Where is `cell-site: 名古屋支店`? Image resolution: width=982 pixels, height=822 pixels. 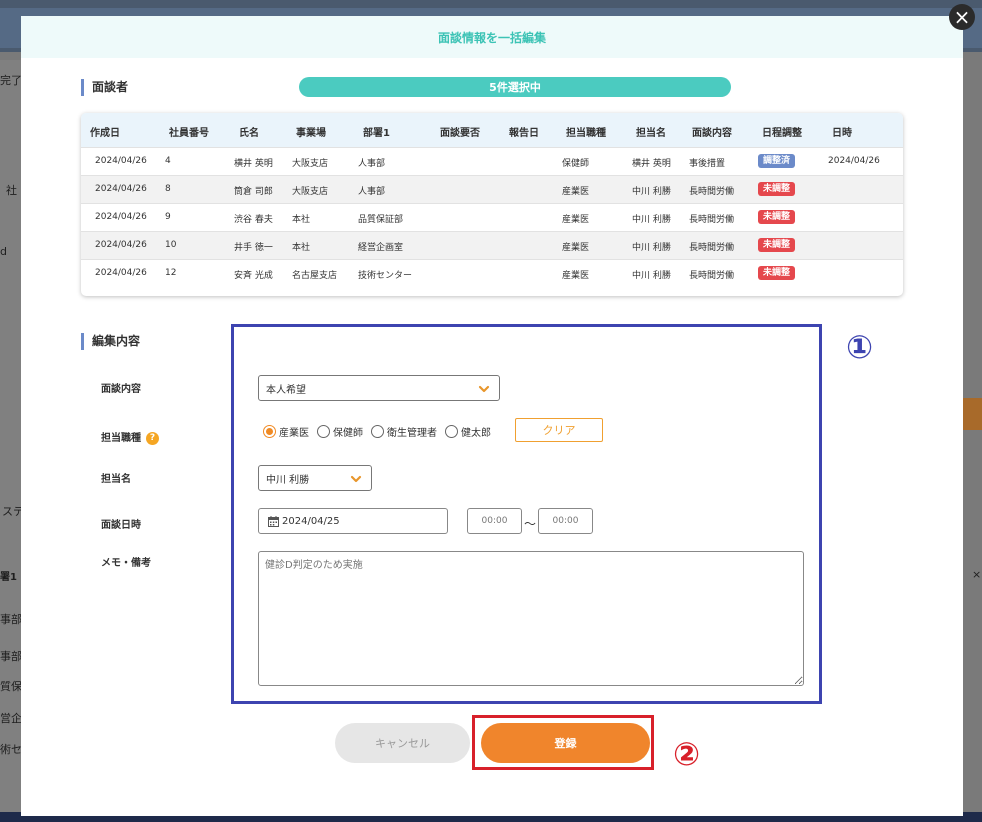
cell-site: 名古屋支店 is located at coordinates (315, 276).